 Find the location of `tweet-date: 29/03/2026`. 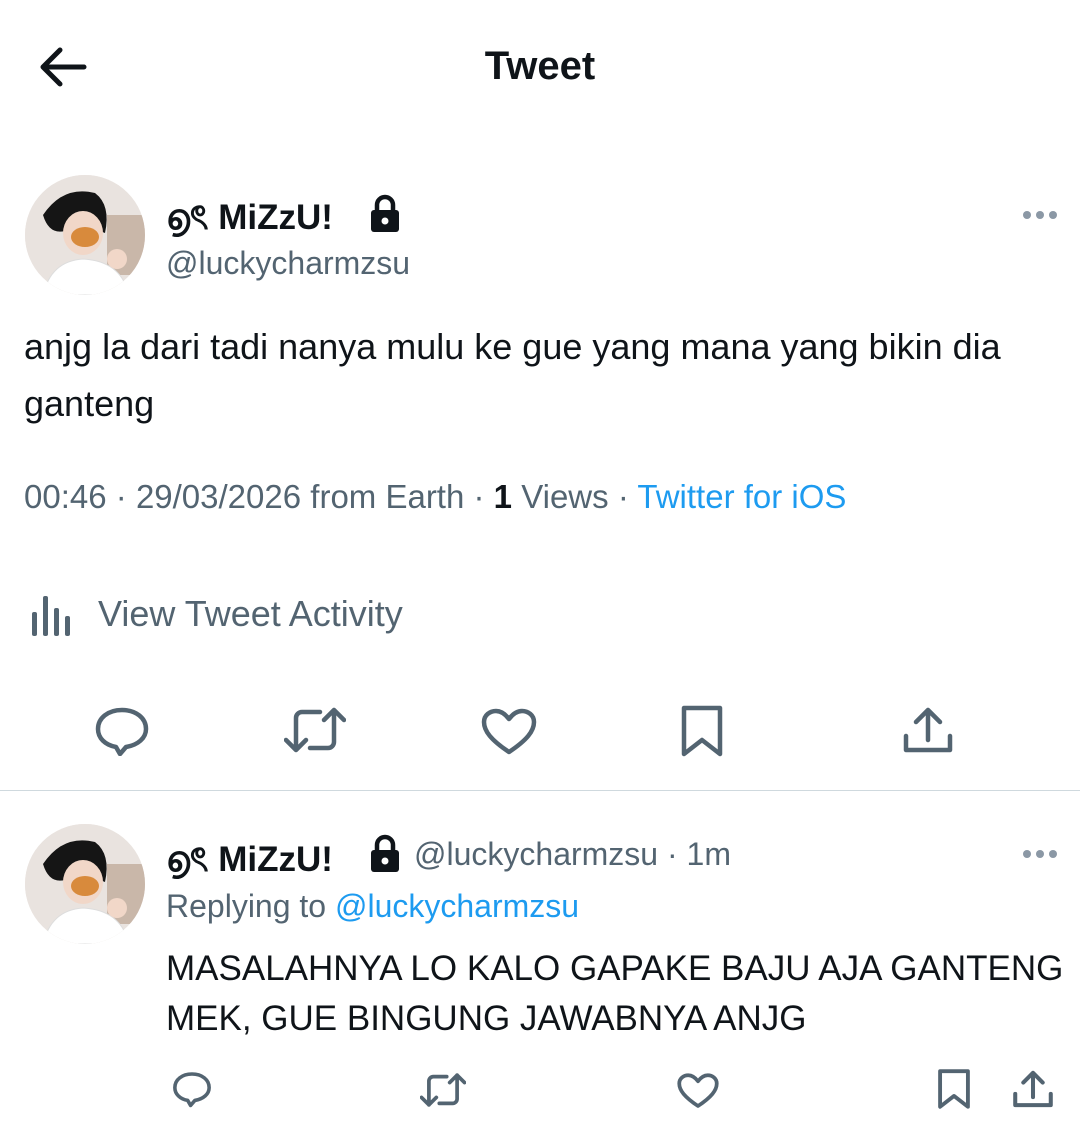

tweet-date: 29/03/2026 is located at coordinates (218, 496).